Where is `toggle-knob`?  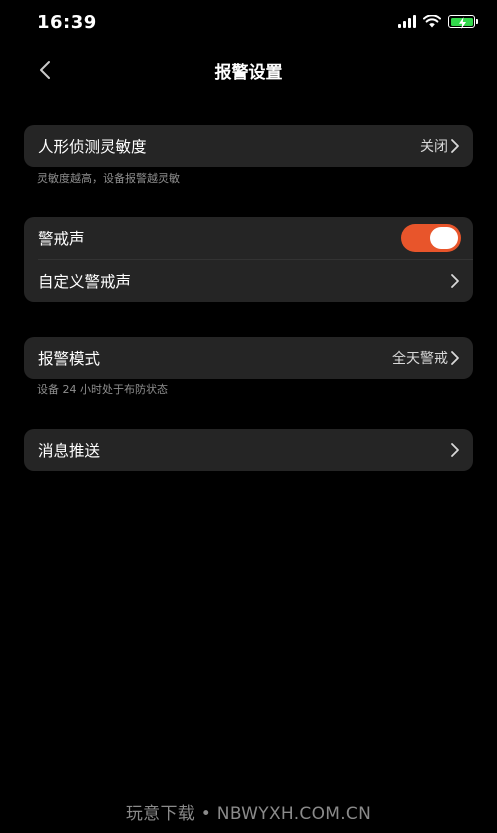 toggle-knob is located at coordinates (444, 238).